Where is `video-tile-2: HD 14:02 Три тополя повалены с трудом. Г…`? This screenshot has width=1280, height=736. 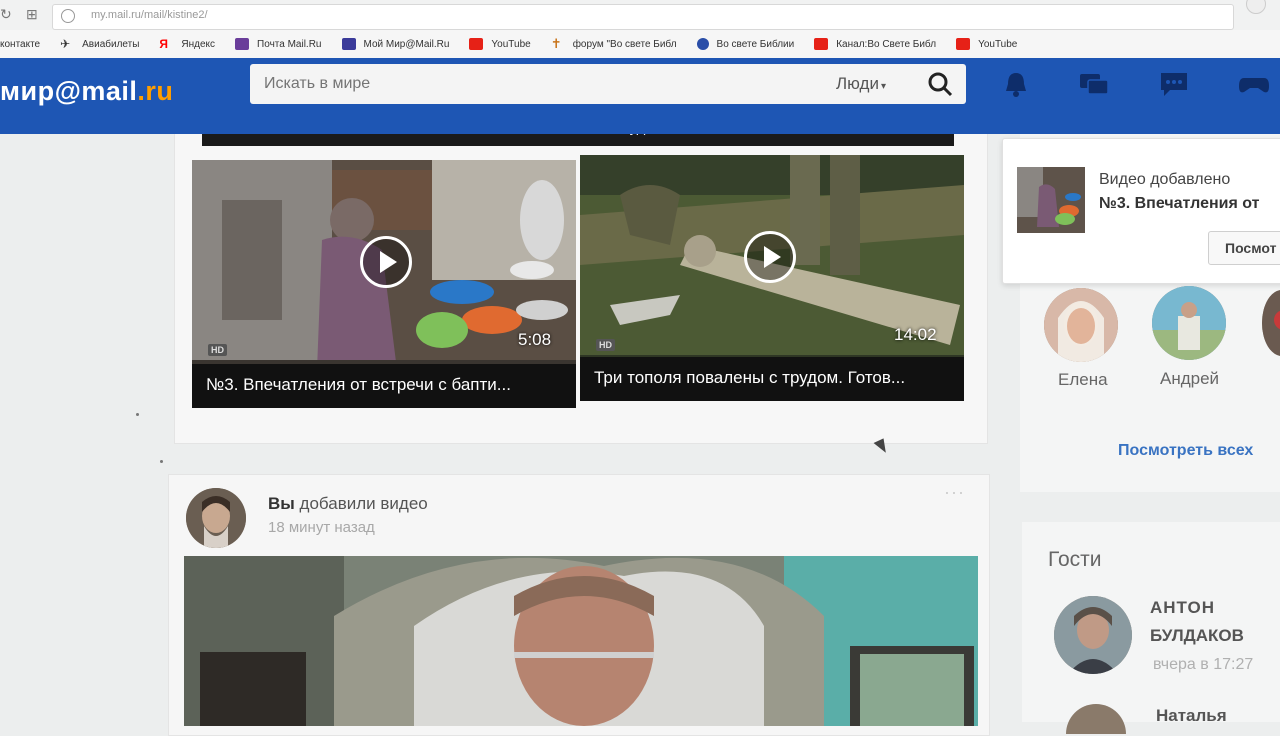 video-tile-2: HD 14:02 Три тополя повалены с трудом. Г… is located at coordinates (772, 278).